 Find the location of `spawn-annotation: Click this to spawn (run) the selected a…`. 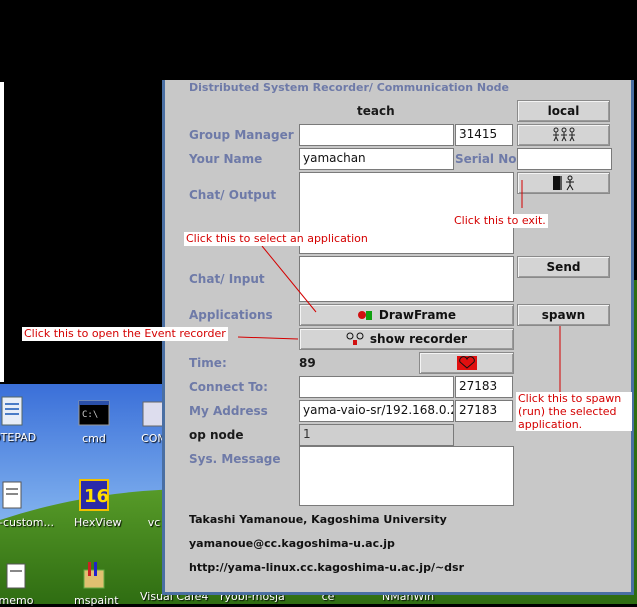

spawn-annotation: Click this to spawn (run) the selected a… is located at coordinates (574, 411).